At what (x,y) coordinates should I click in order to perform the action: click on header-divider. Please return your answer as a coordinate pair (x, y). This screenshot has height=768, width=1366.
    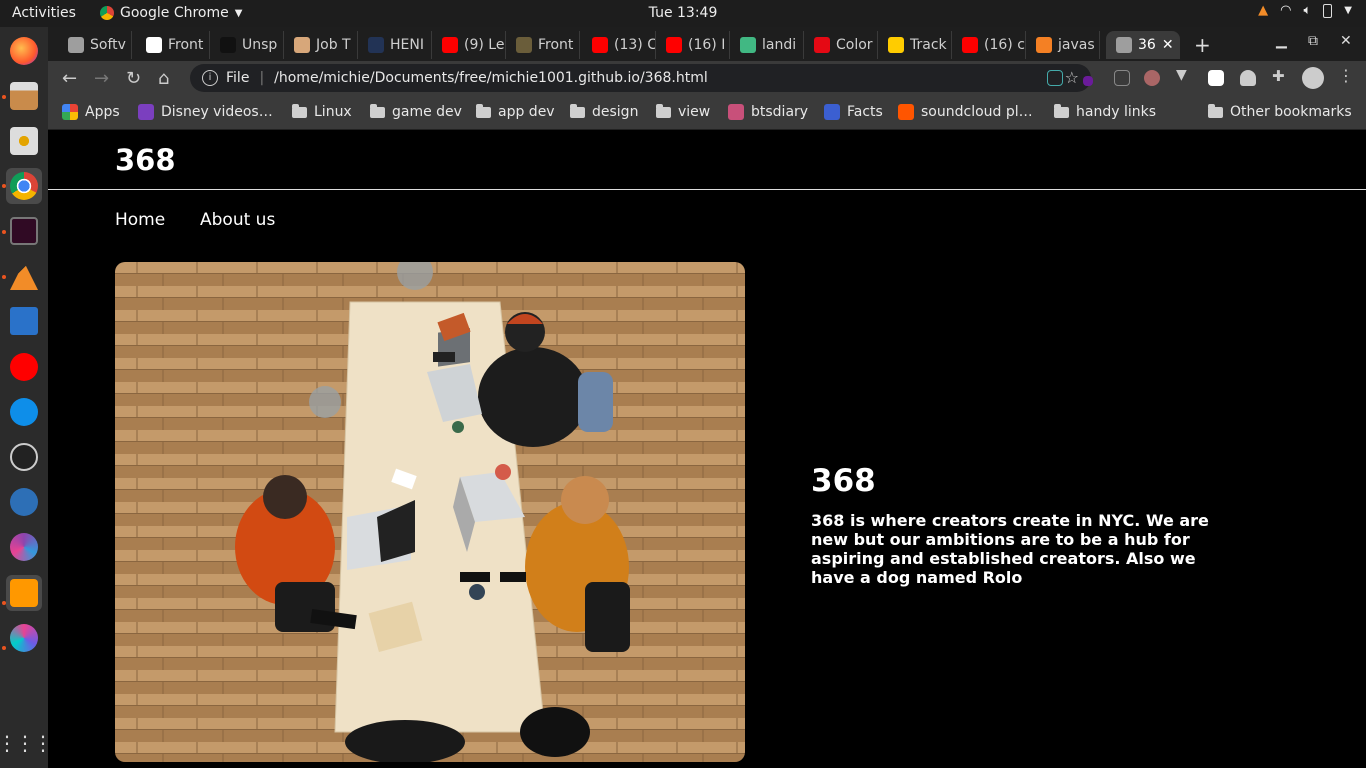
    Looking at the image, I should click on (707, 189).